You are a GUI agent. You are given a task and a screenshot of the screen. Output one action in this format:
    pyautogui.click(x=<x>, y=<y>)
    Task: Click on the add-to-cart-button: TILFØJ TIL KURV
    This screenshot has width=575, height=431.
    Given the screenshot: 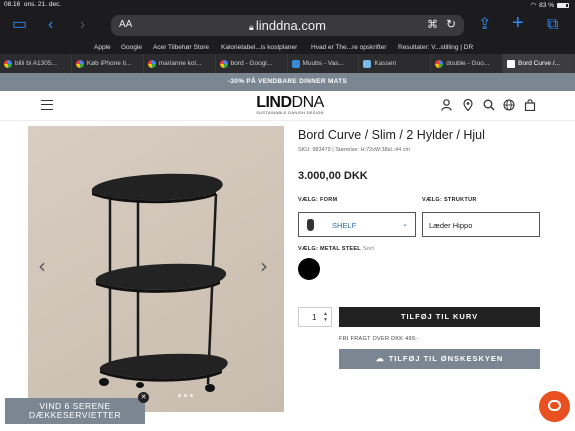 What is the action you would take?
    pyautogui.click(x=439, y=317)
    